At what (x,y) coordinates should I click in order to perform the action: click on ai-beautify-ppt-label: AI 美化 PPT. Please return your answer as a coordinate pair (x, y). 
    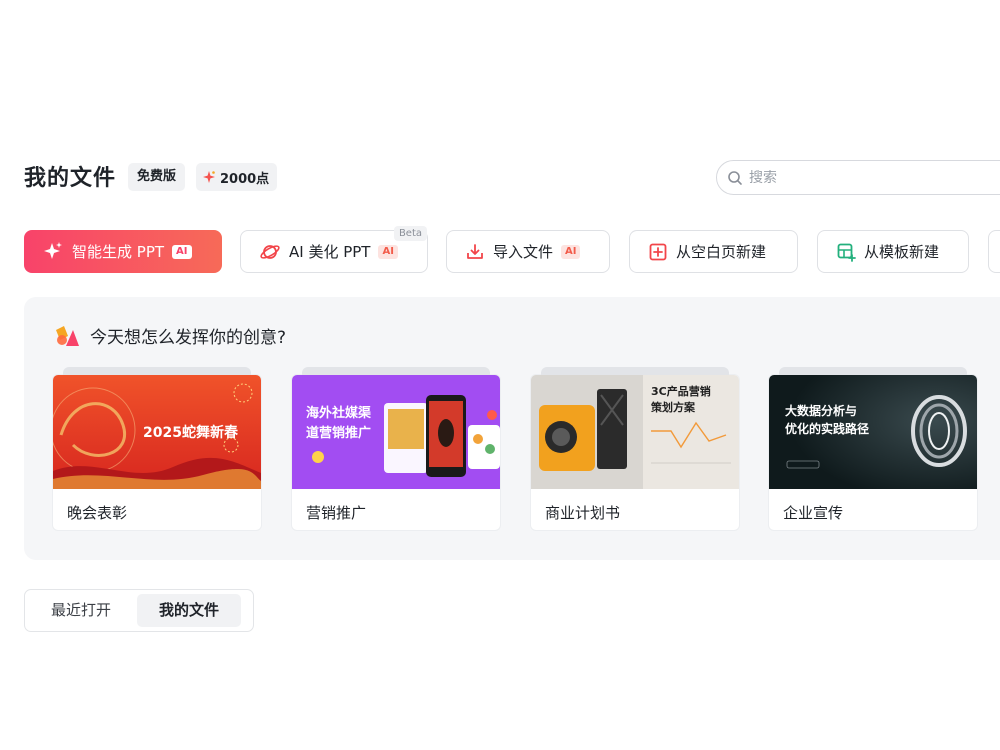
    Looking at the image, I should click on (330, 252).